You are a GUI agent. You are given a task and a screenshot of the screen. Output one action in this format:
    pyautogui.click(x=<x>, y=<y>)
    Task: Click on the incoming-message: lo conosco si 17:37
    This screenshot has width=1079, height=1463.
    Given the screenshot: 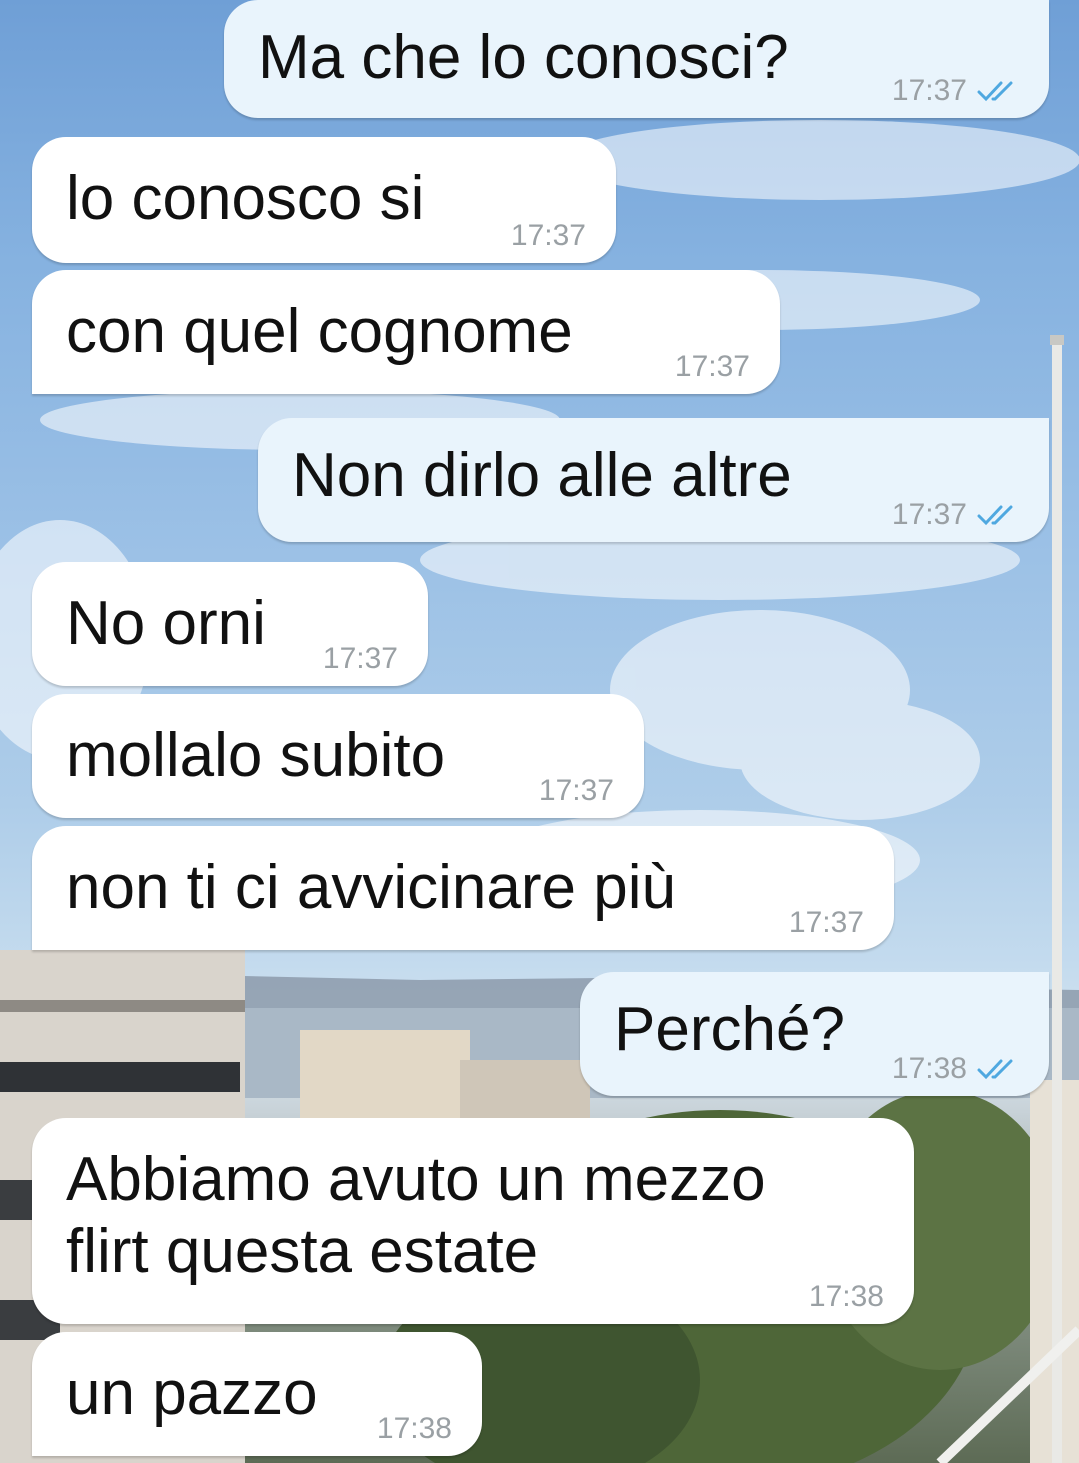 What is the action you would take?
    pyautogui.click(x=324, y=200)
    